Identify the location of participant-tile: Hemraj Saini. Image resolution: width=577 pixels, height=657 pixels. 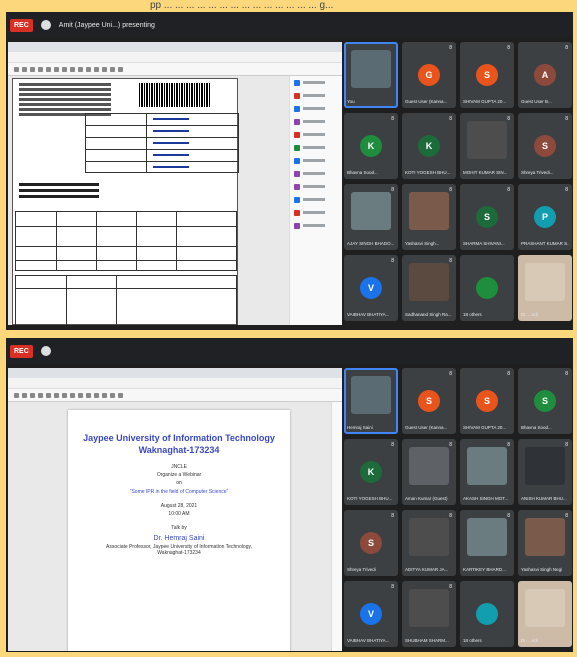
(371, 401).